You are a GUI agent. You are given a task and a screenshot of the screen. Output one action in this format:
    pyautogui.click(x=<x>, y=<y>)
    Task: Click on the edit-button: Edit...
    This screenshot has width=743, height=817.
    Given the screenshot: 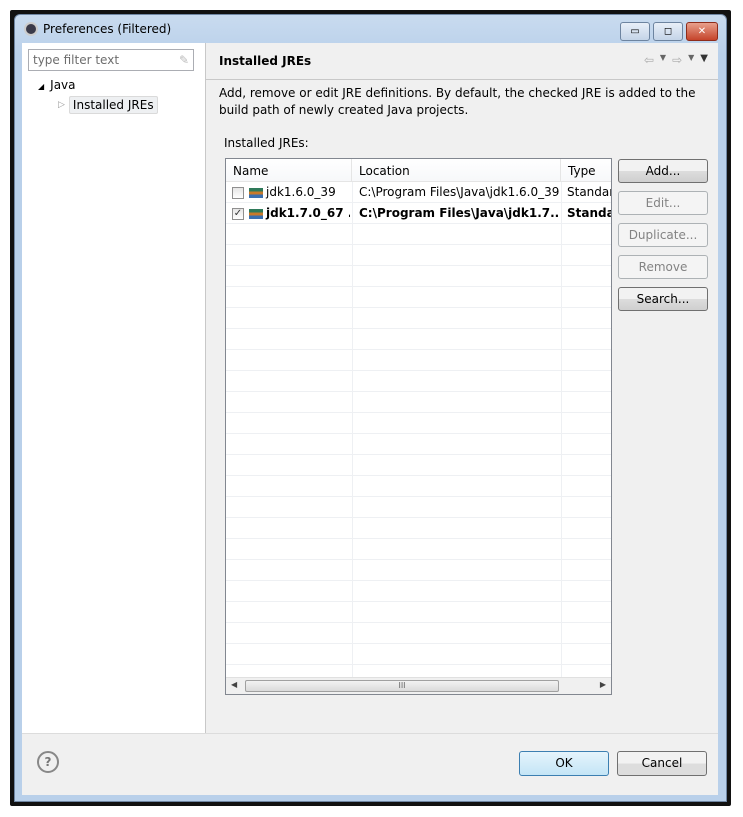 What is the action you would take?
    pyautogui.click(x=663, y=203)
    